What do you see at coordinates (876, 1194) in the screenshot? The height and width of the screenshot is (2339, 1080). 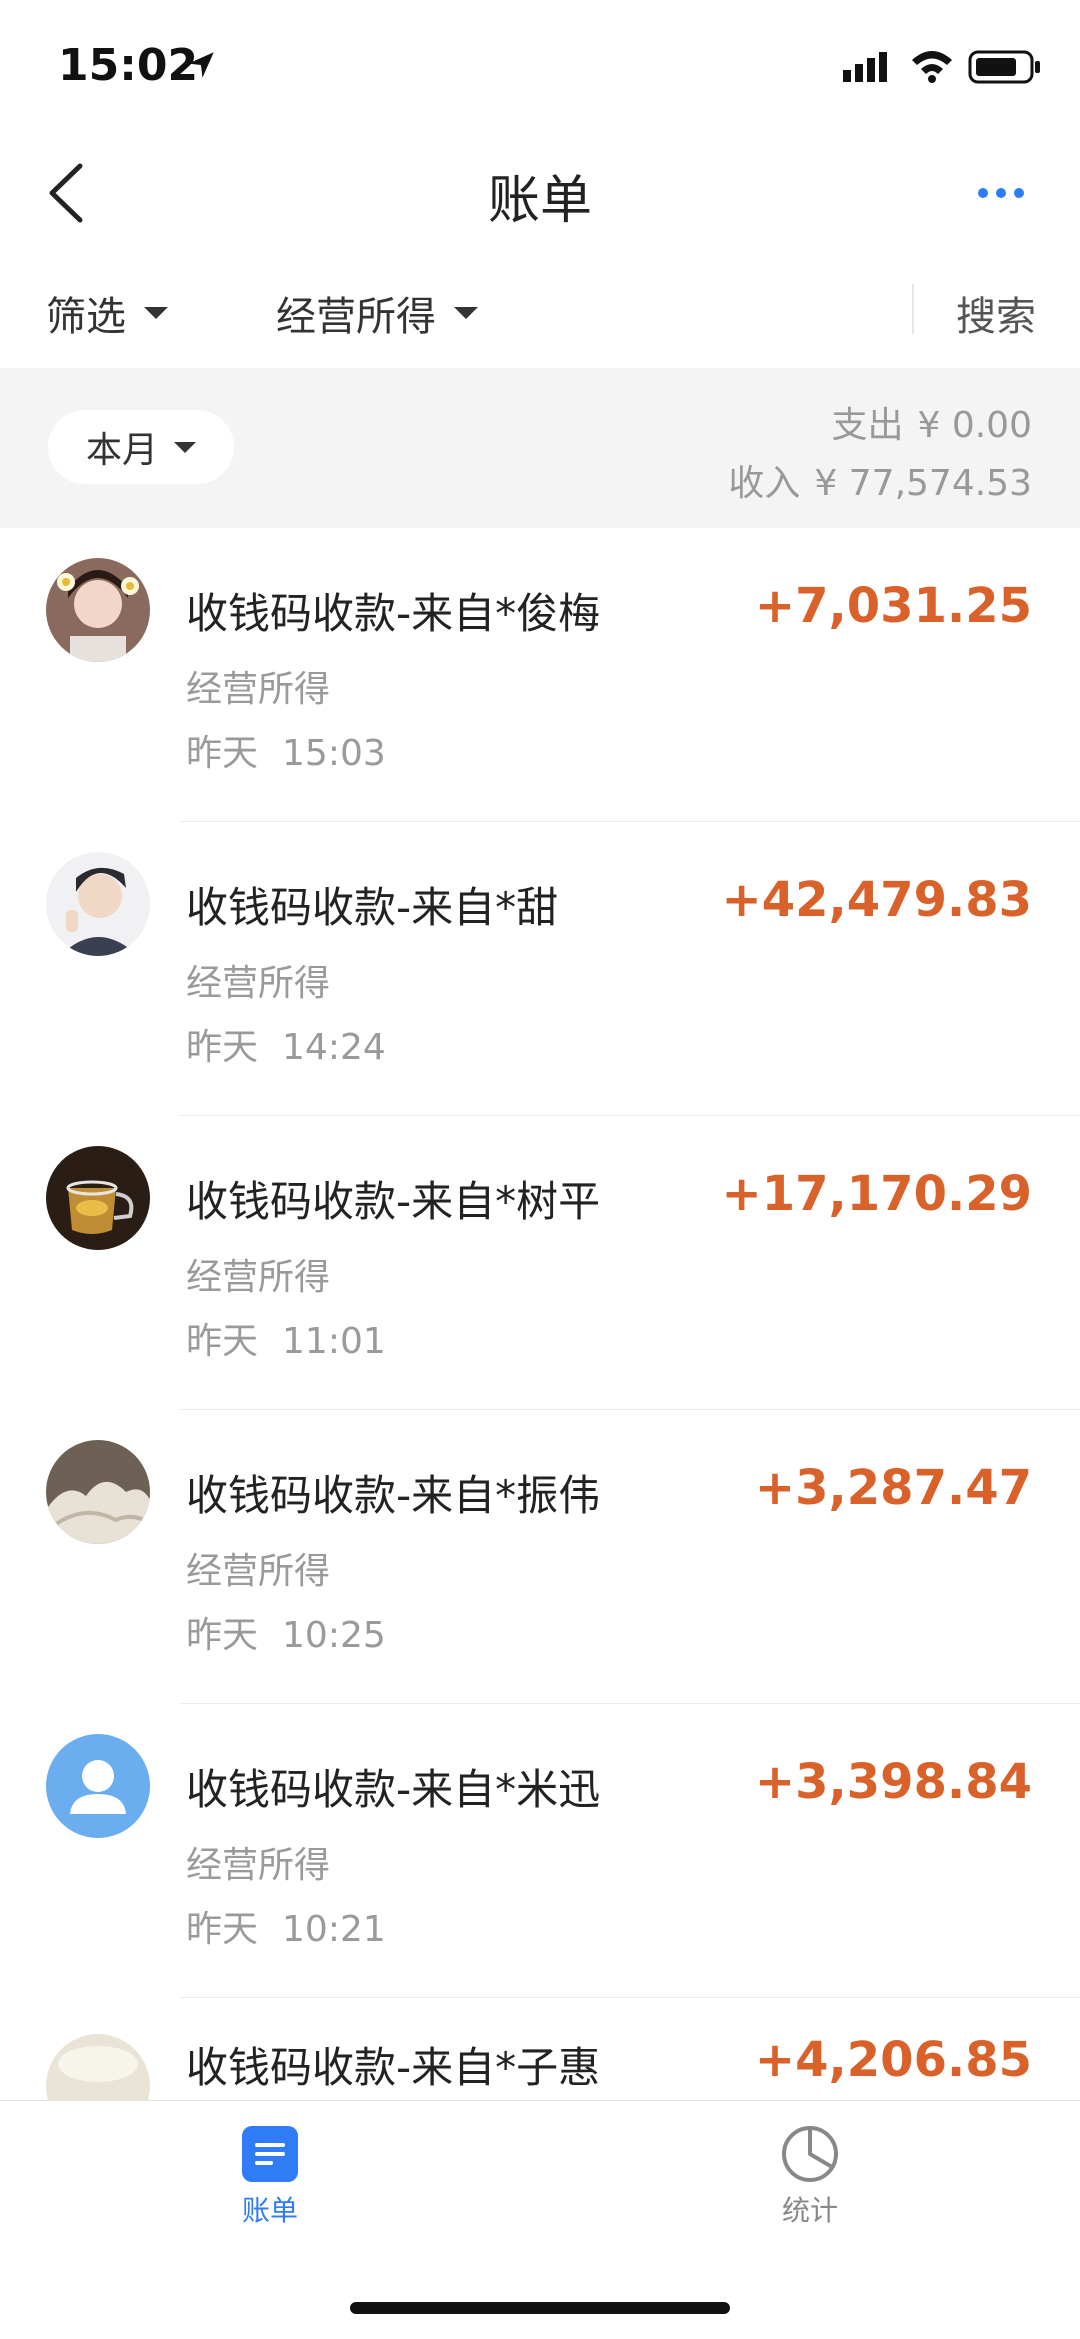 I see `transaction-amount: +17,170.29` at bounding box center [876, 1194].